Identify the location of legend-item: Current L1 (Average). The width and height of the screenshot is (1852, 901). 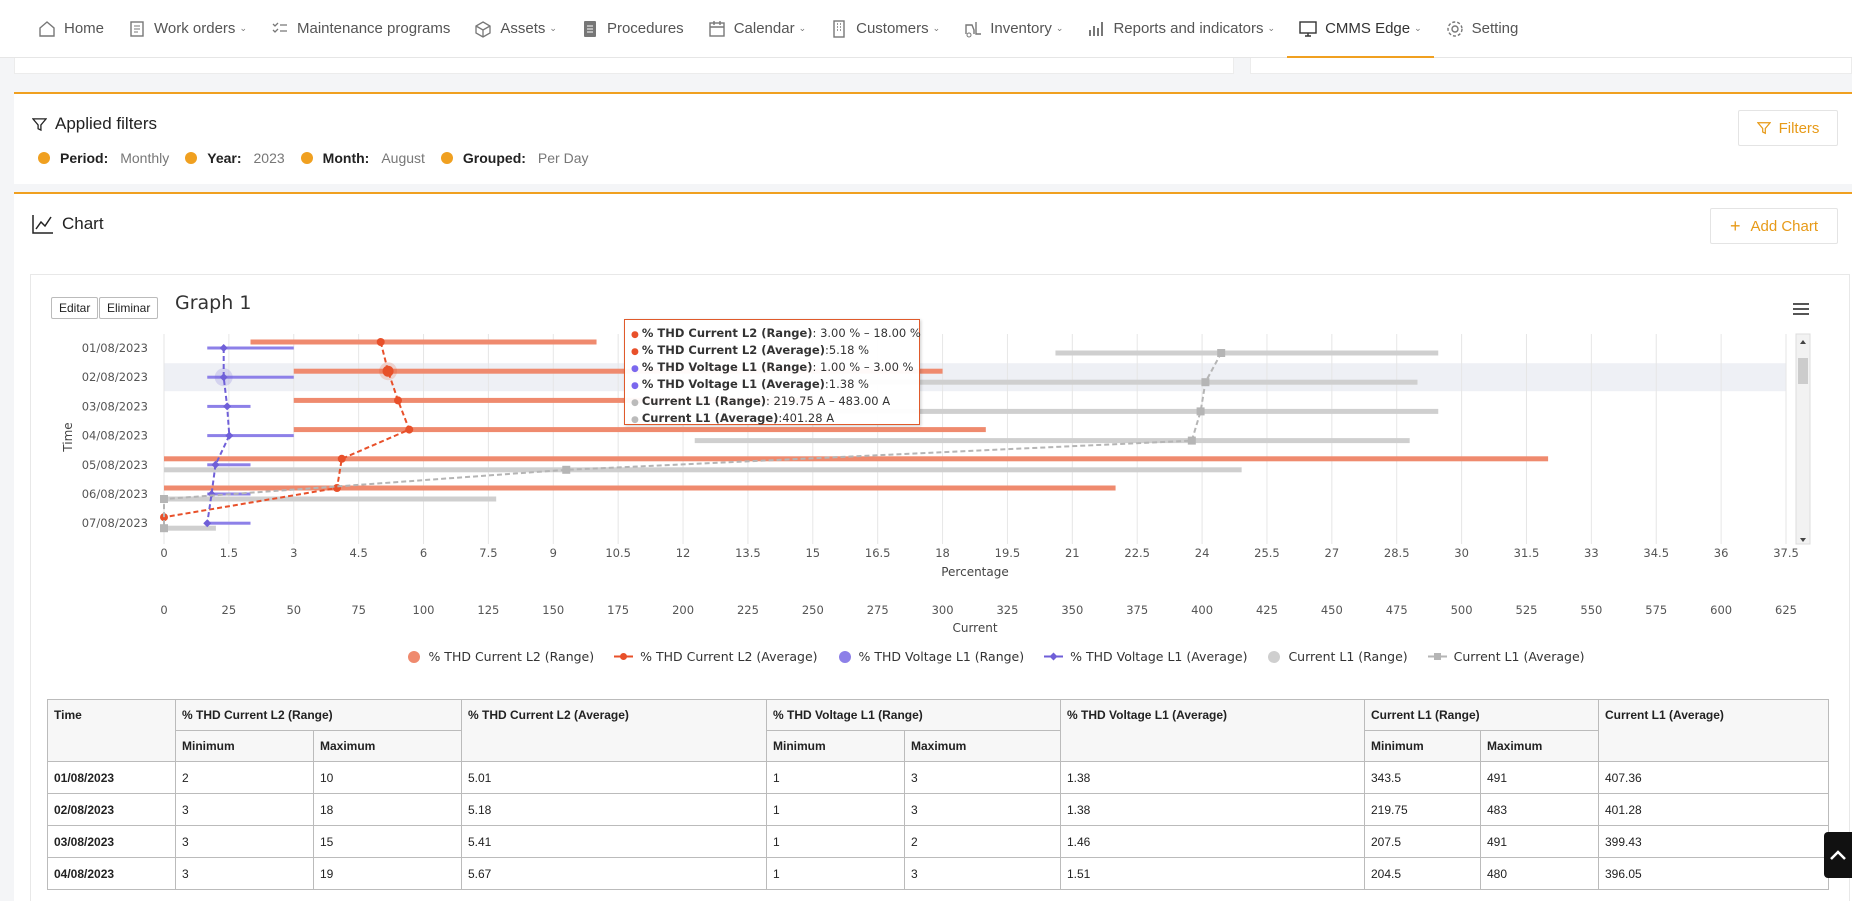
(1506, 656).